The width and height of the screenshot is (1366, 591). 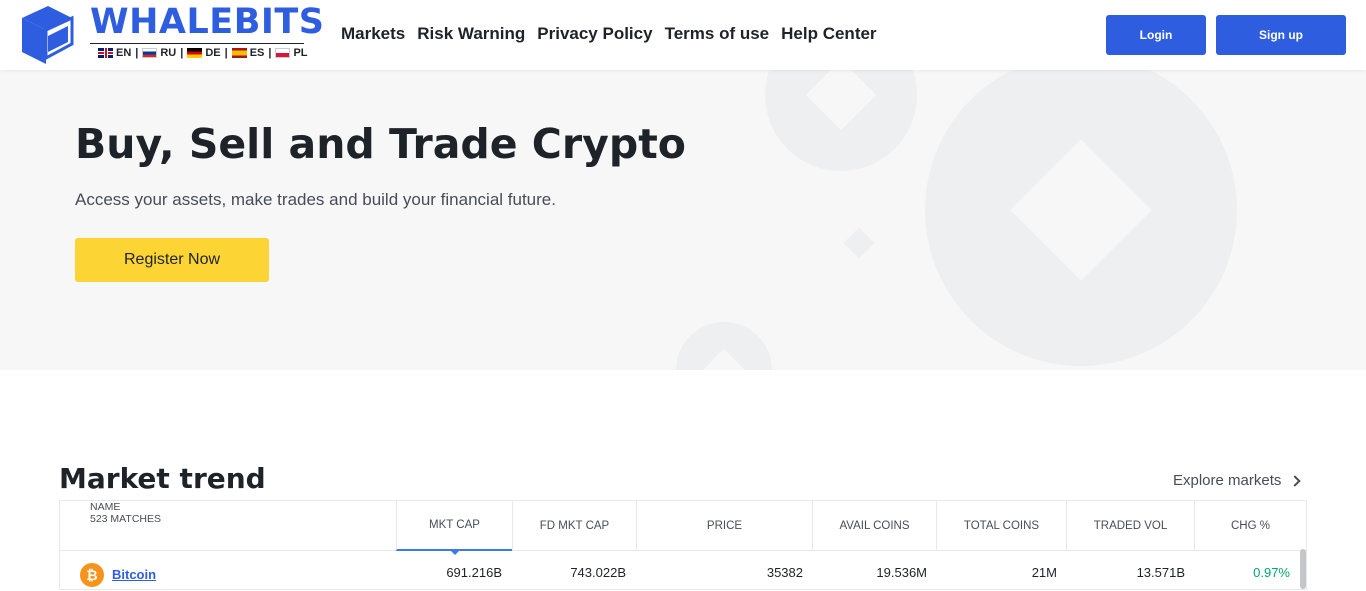 I want to click on lang-label: RU, so click(x=168, y=53).